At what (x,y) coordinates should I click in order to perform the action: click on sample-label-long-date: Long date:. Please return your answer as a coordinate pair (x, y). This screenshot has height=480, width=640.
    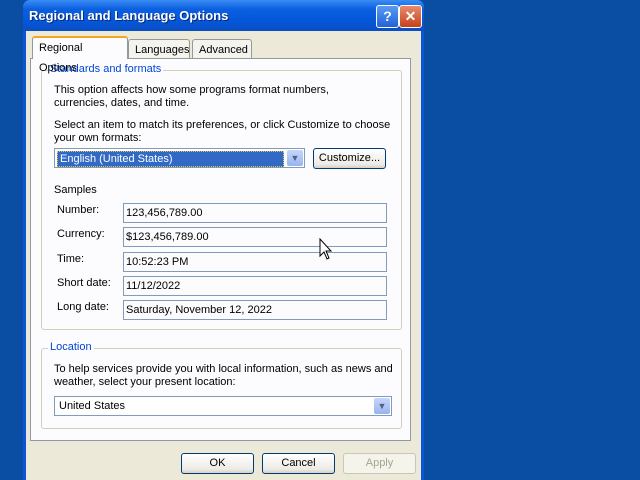
    Looking at the image, I should click on (83, 307).